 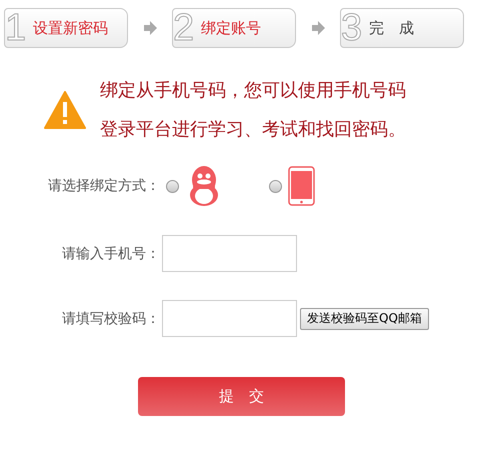 What do you see at coordinates (253, 90) in the screenshot?
I see `notice-text: 绑定从手机号码，您可以使用手机号码` at bounding box center [253, 90].